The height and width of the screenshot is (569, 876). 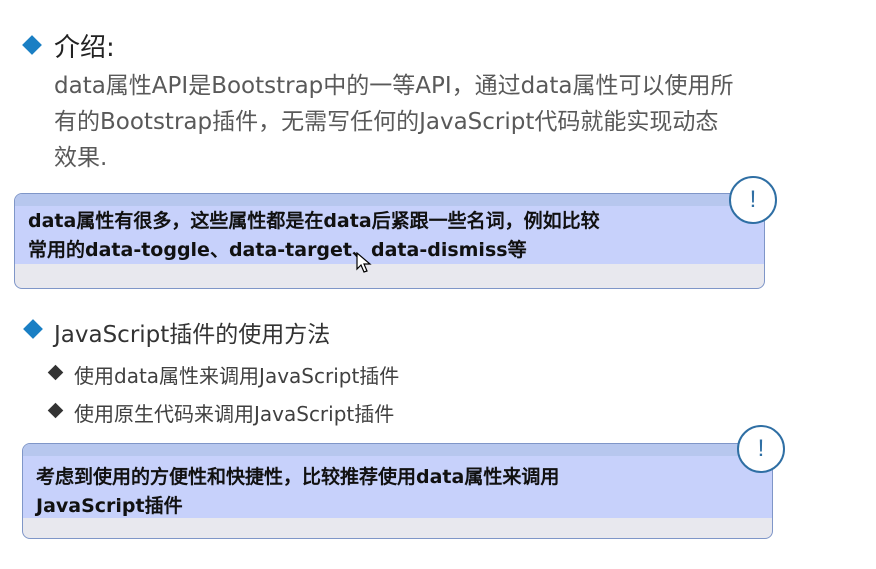 I want to click on note-line: data属性有很多，这些属性都是在data后紧跟一些名词，例如比较, so click(x=314, y=221).